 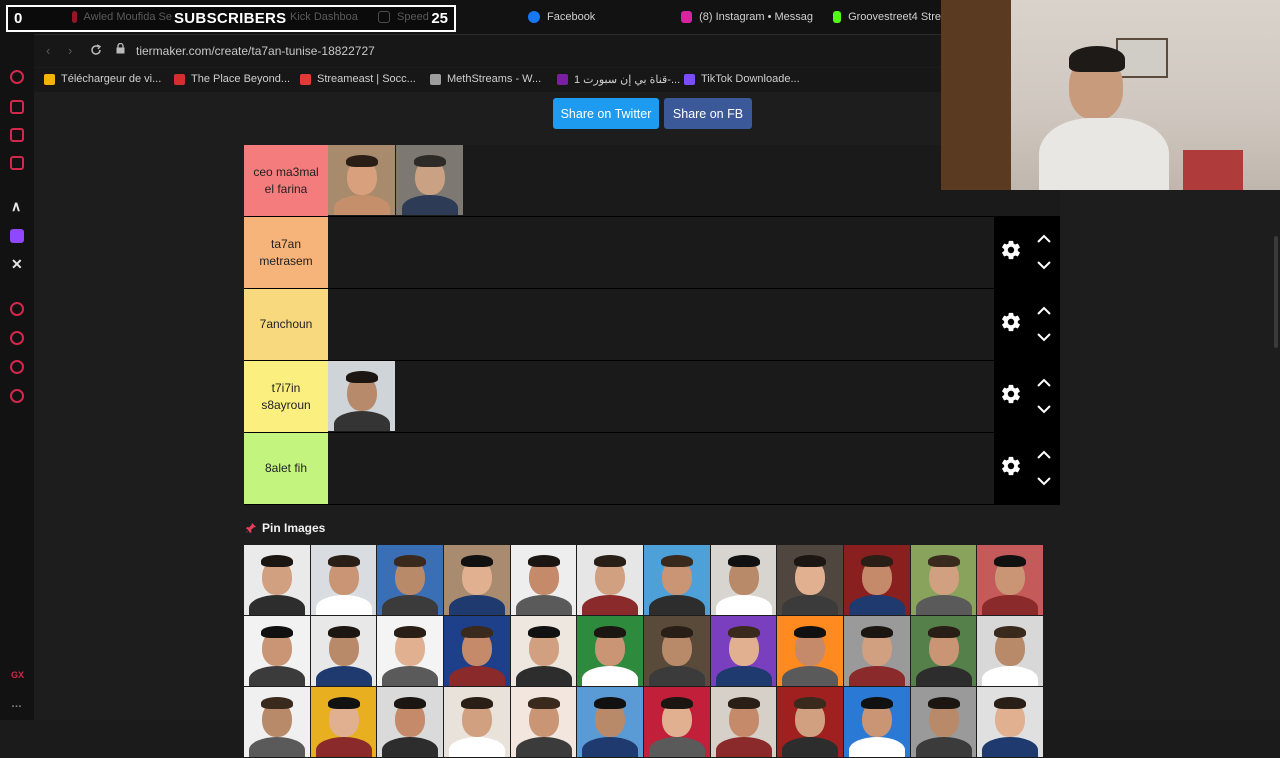 What do you see at coordinates (1027, 252) in the screenshot?
I see `tier-controls` at bounding box center [1027, 252].